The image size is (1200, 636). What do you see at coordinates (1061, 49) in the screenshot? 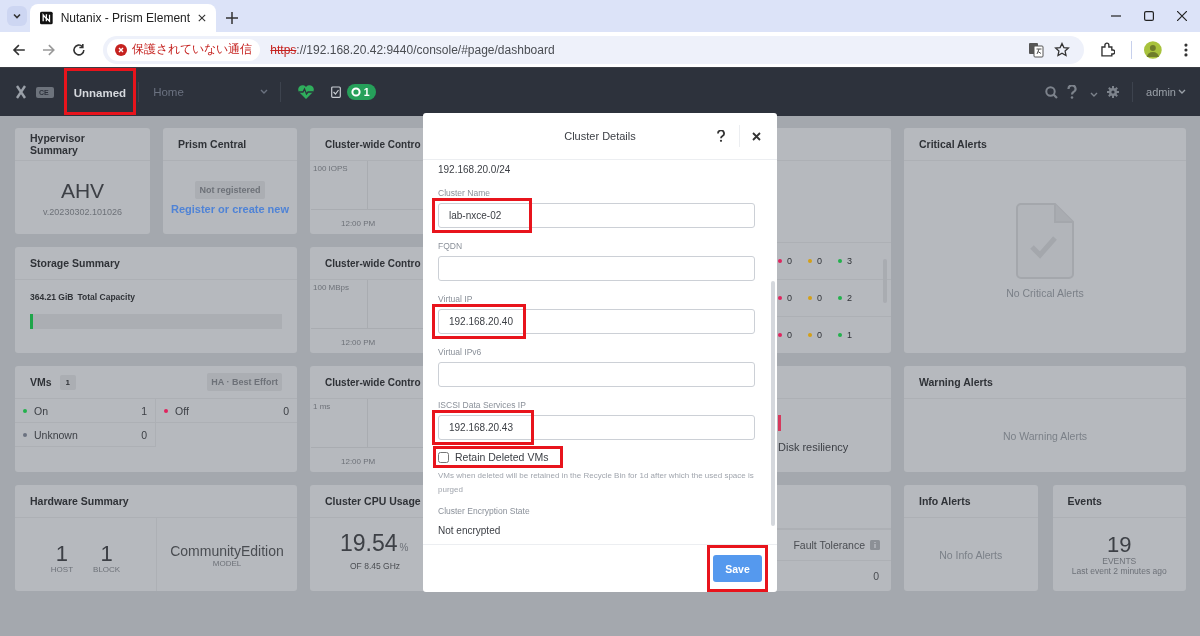
I see `star-icon` at bounding box center [1061, 49].